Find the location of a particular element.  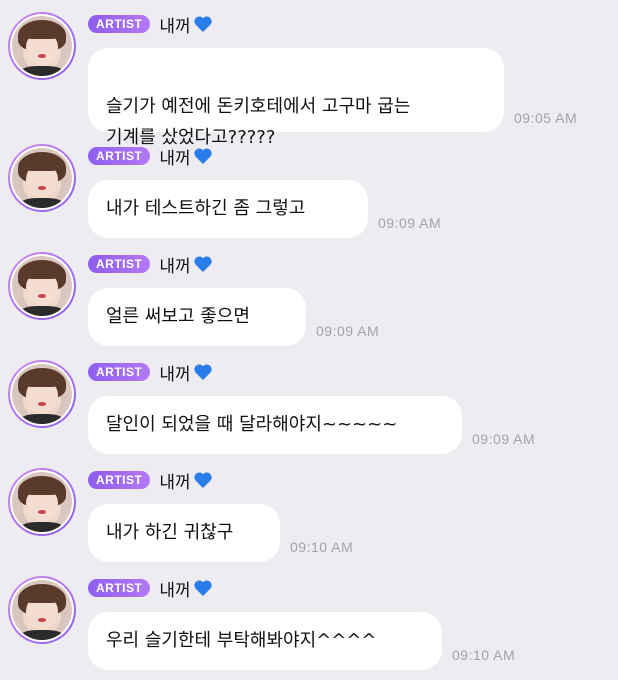

message-bubble: 얼른 써보고 좋으면 is located at coordinates (197, 317).